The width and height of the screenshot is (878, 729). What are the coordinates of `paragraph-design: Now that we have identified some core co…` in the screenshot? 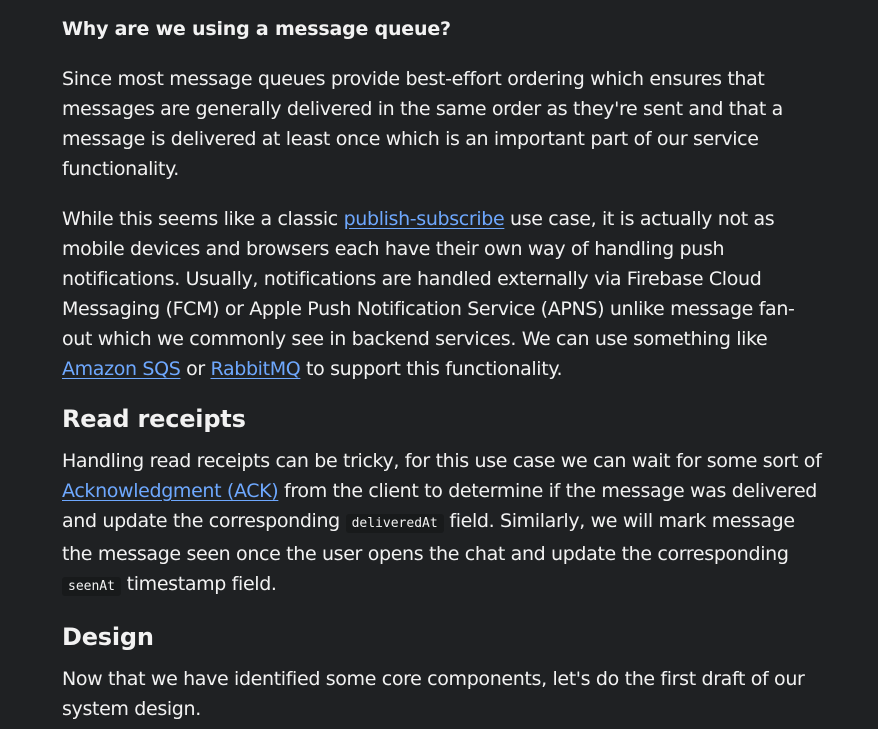 It's located at (433, 694).